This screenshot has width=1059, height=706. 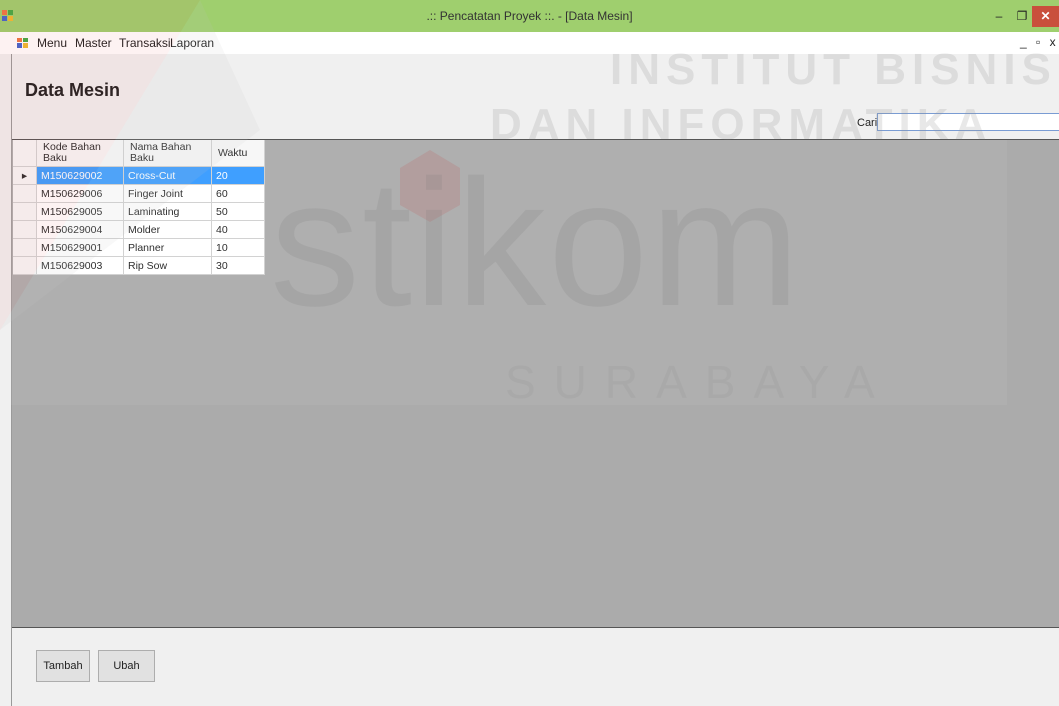 I want to click on page-title: Data Mesin, so click(x=73, y=90).